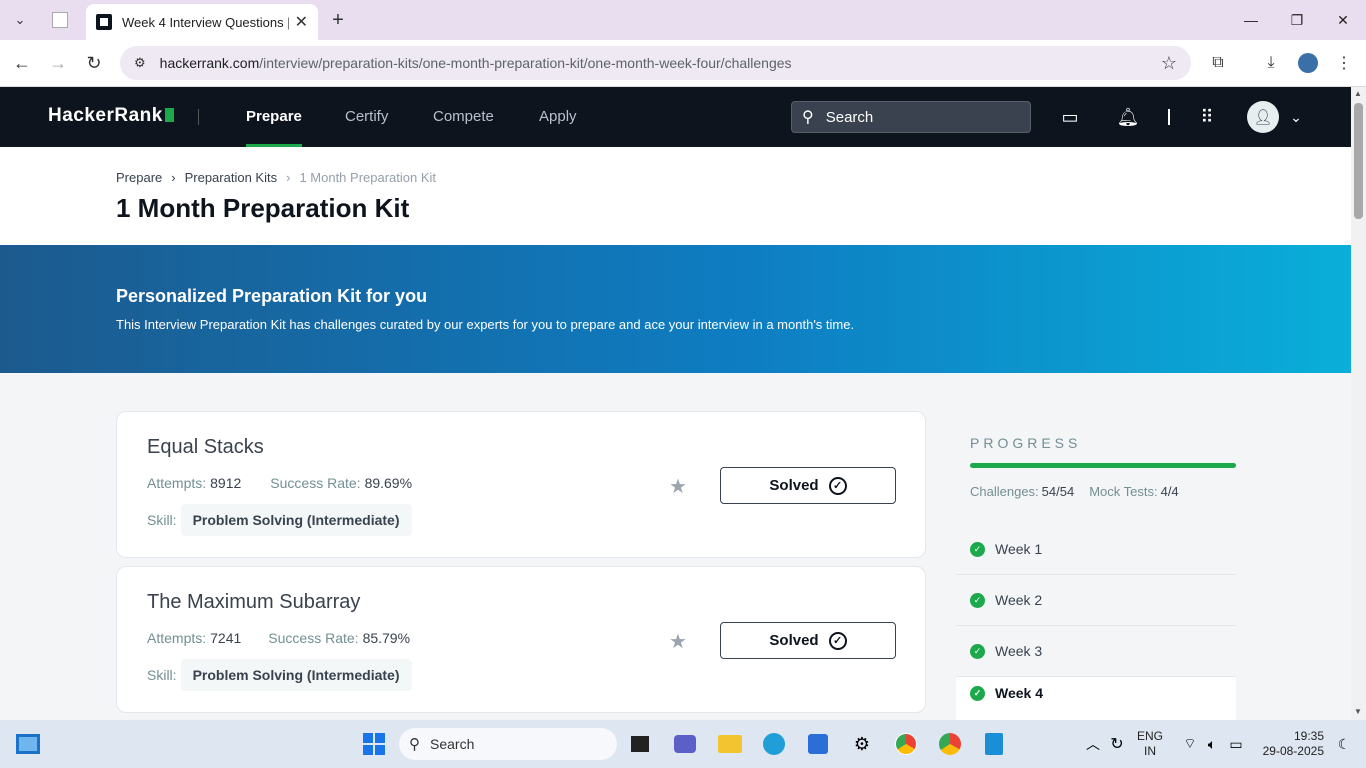 This screenshot has height=768, width=1366. I want to click on forward-arrow-icon: →, so click(58, 63).